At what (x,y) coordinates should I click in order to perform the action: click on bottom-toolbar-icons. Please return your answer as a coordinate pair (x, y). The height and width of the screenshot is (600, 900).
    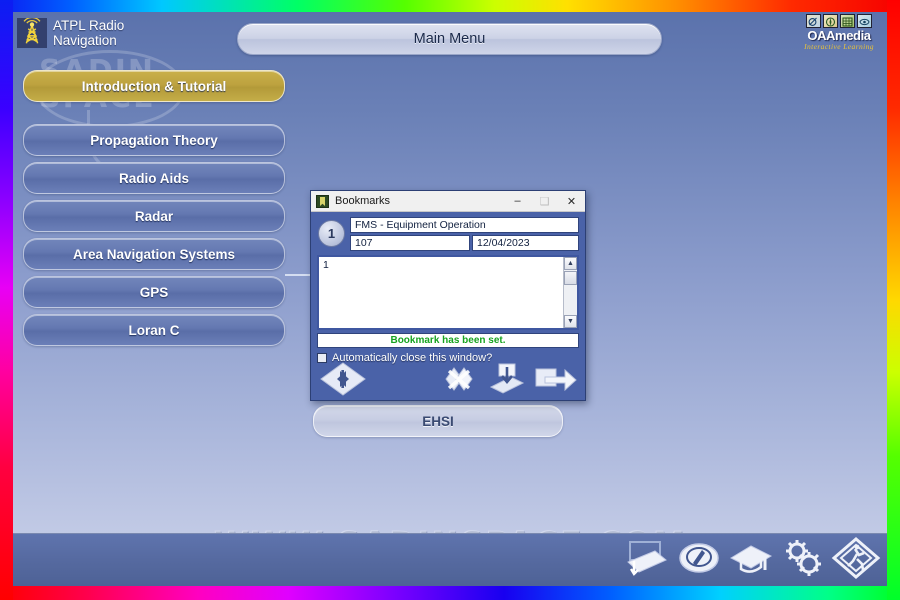
    Looking at the image, I should click on (752, 558).